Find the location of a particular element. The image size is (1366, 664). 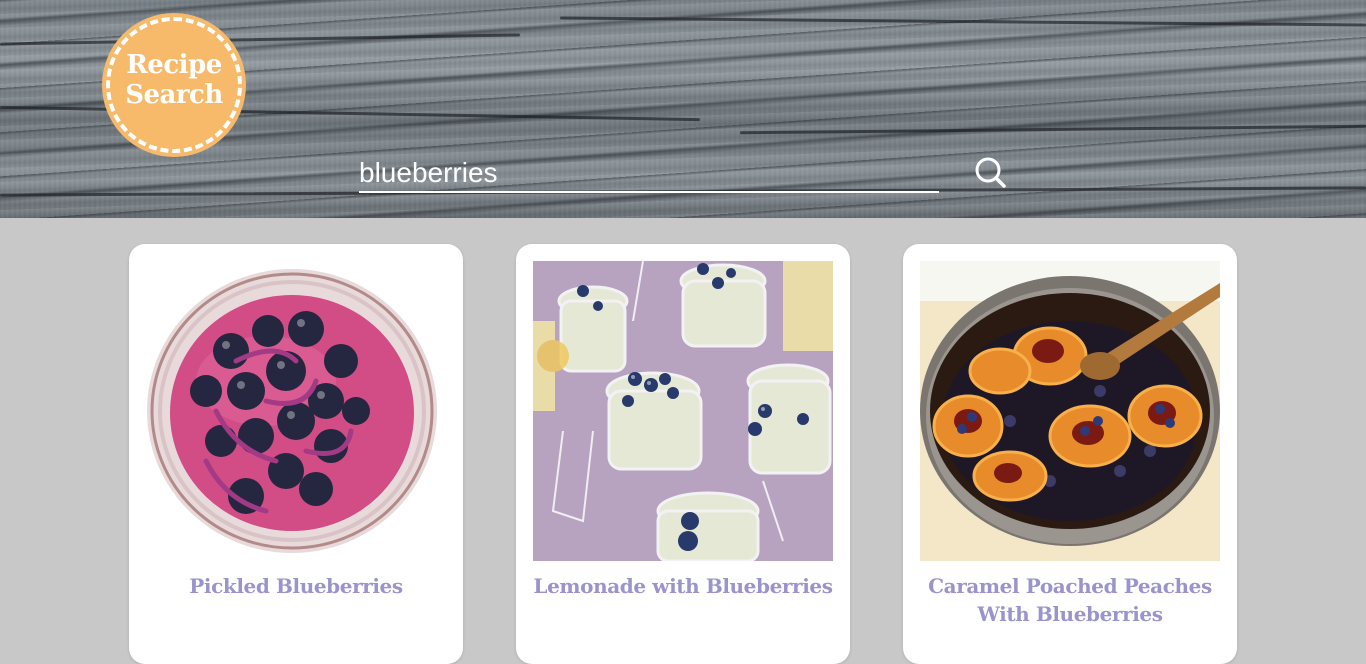

search-icon is located at coordinates (990, 172).